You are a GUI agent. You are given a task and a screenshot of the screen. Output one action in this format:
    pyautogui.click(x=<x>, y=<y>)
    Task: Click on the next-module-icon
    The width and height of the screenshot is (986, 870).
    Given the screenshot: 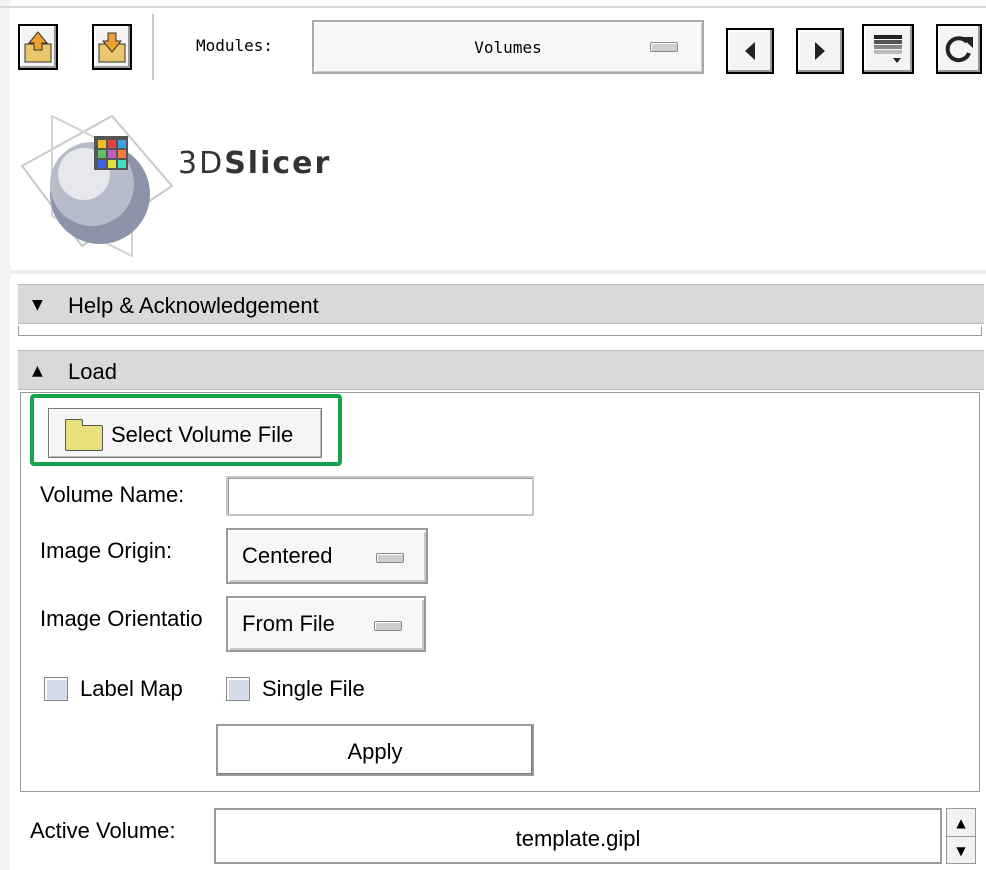 What is the action you would take?
    pyautogui.click(x=820, y=51)
    